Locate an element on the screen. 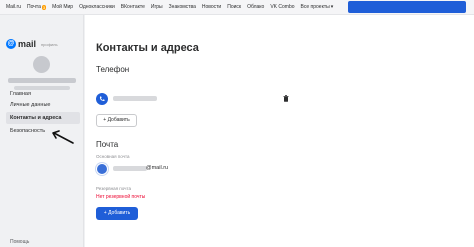 The width and height of the screenshot is (474, 247). top-nav-news: Новости is located at coordinates (211, 7).